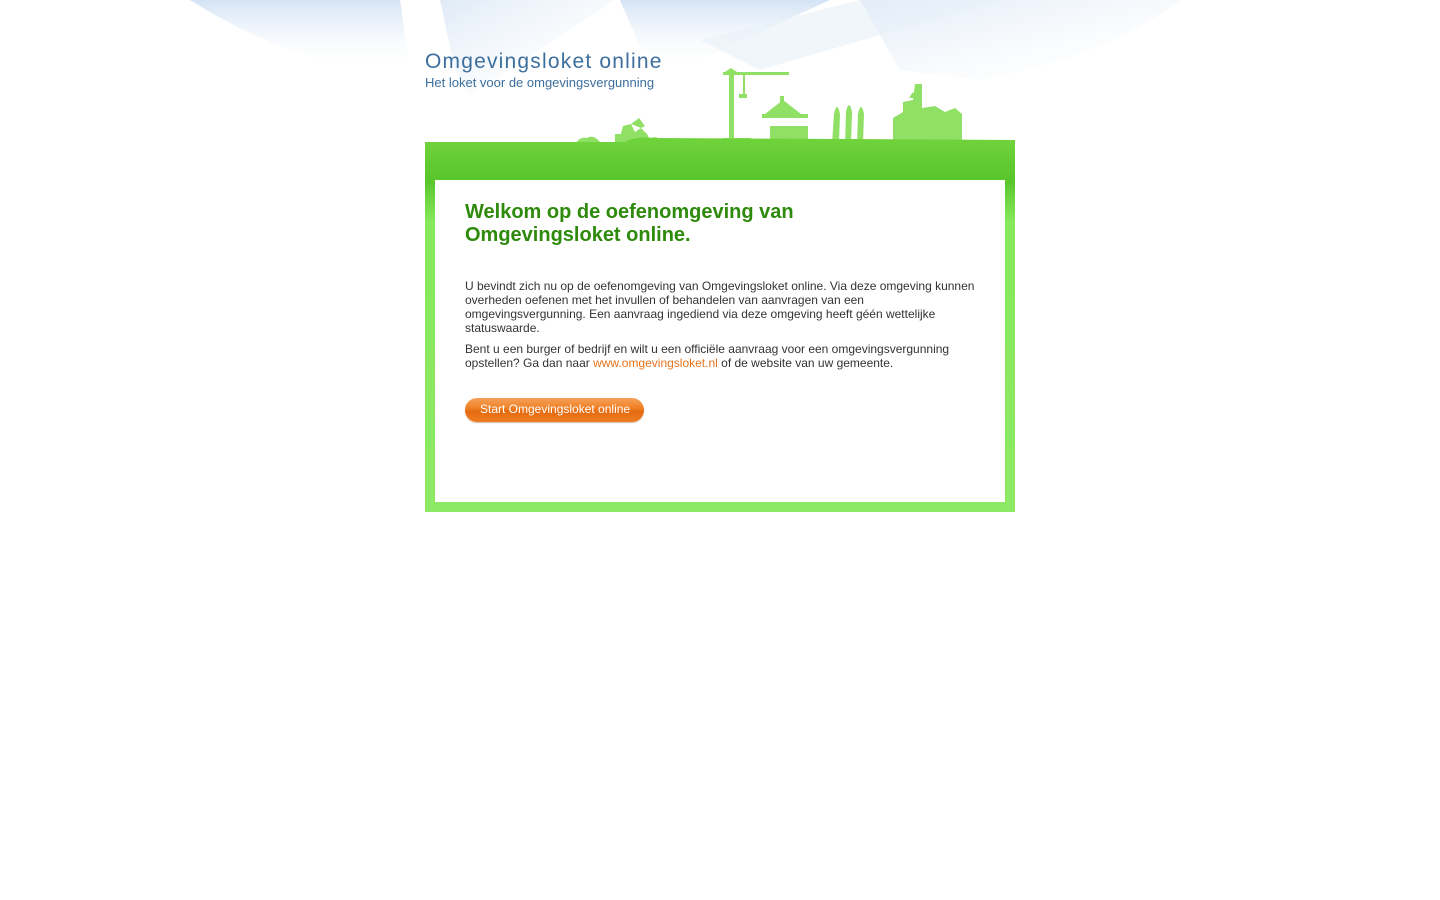 Image resolution: width=1440 pixels, height=900 pixels. I want to click on start-omgevingsloket-button: Start Omgevingsloket online, so click(555, 410).